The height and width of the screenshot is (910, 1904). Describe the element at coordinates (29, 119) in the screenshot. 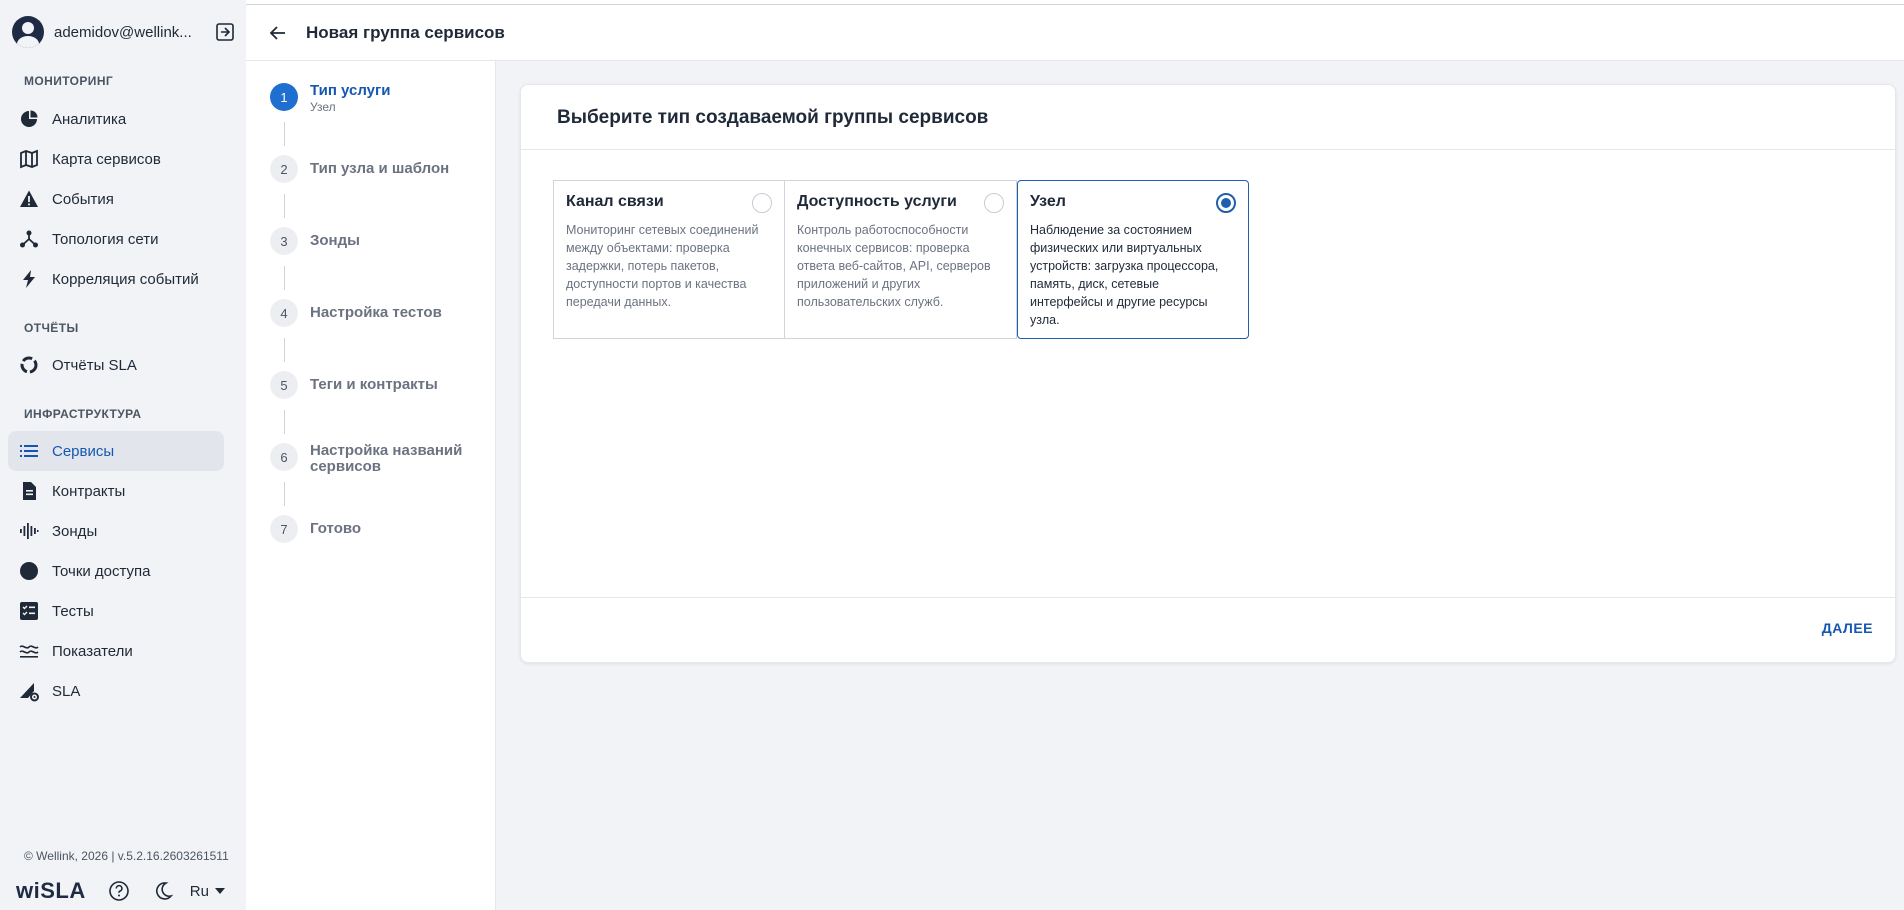

I see `pie-chart-icon` at that location.